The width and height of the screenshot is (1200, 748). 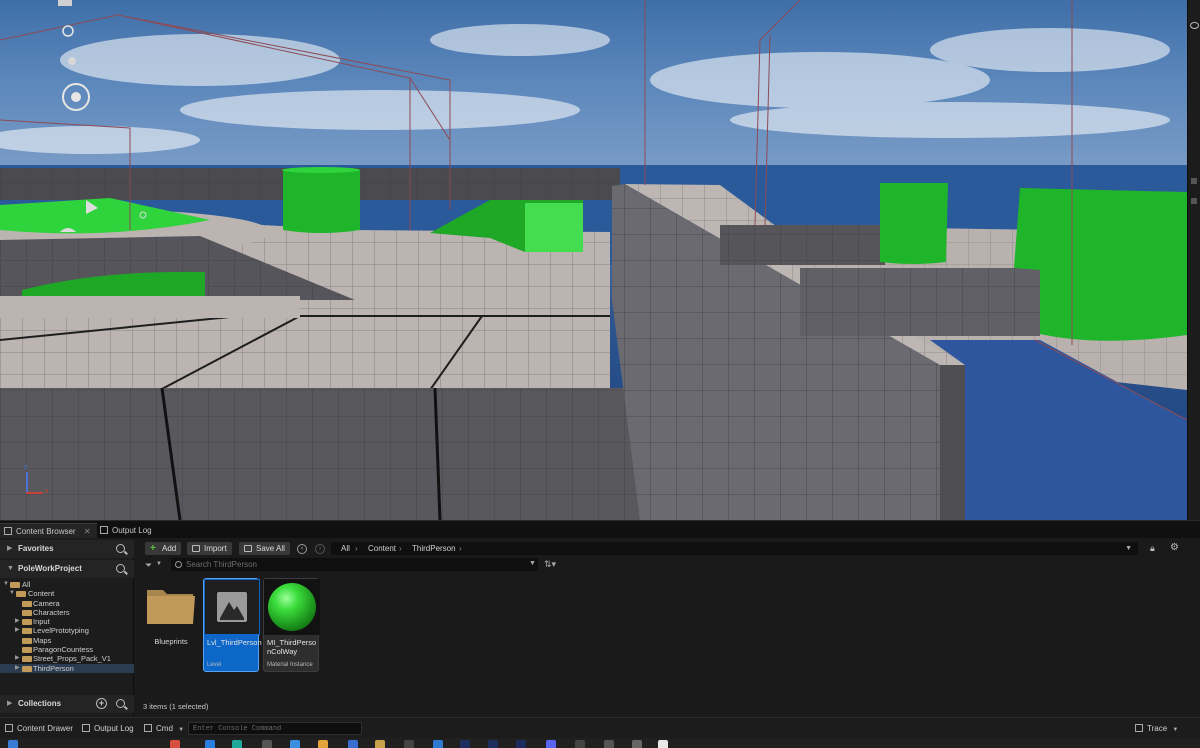 I want to click on tree-item-characters: Characters, so click(x=67, y=612).